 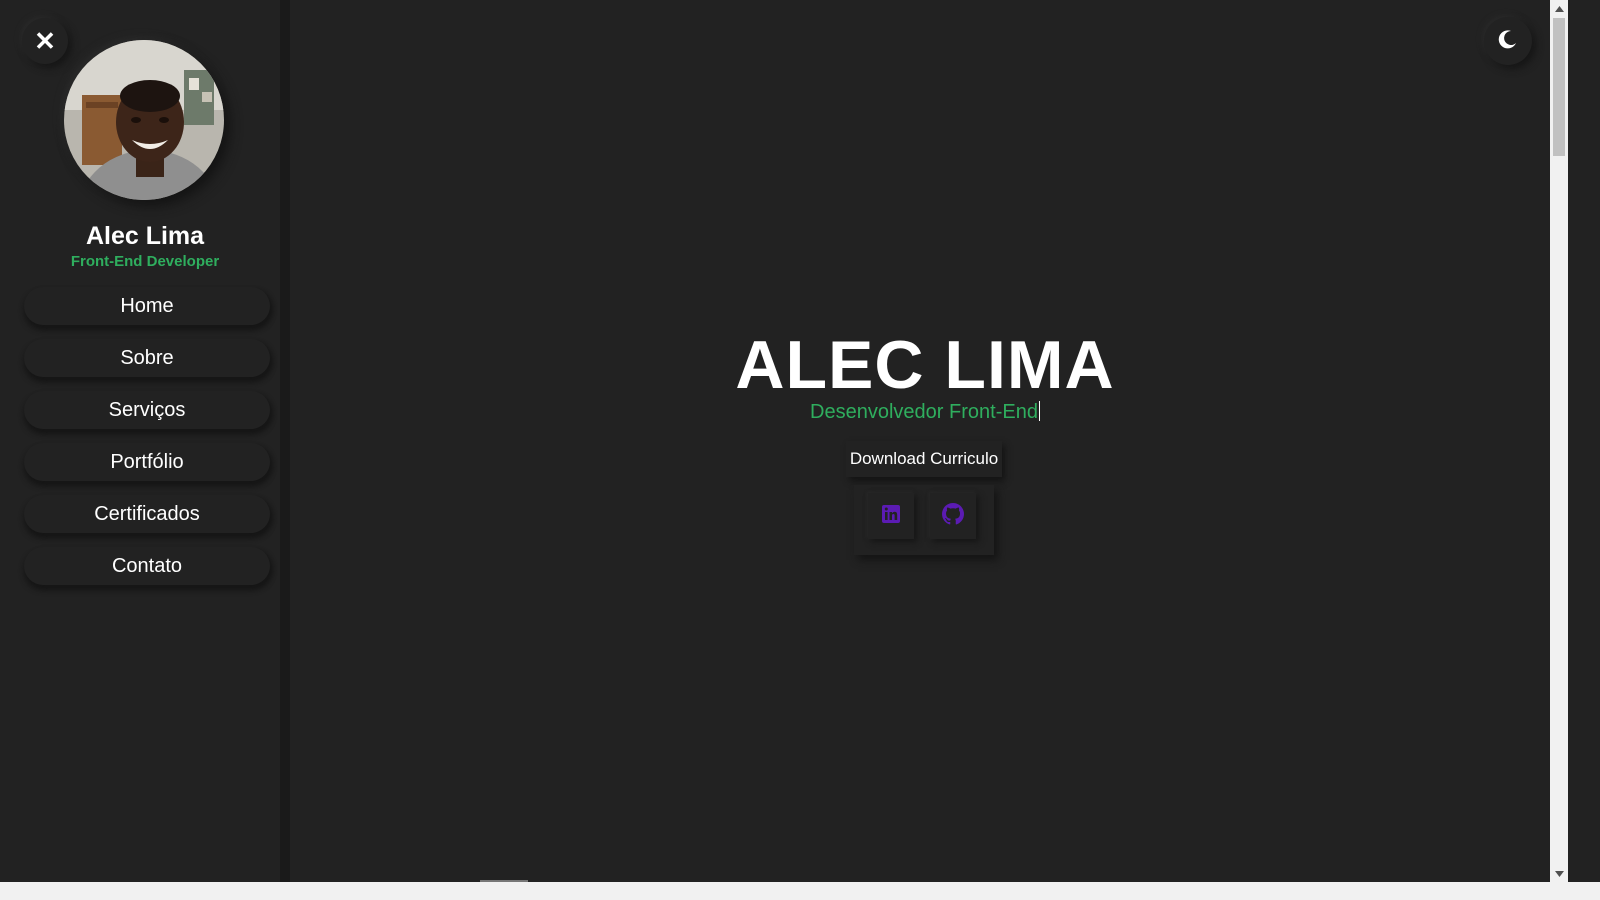 I want to click on linkedin-button, so click(x=891, y=516).